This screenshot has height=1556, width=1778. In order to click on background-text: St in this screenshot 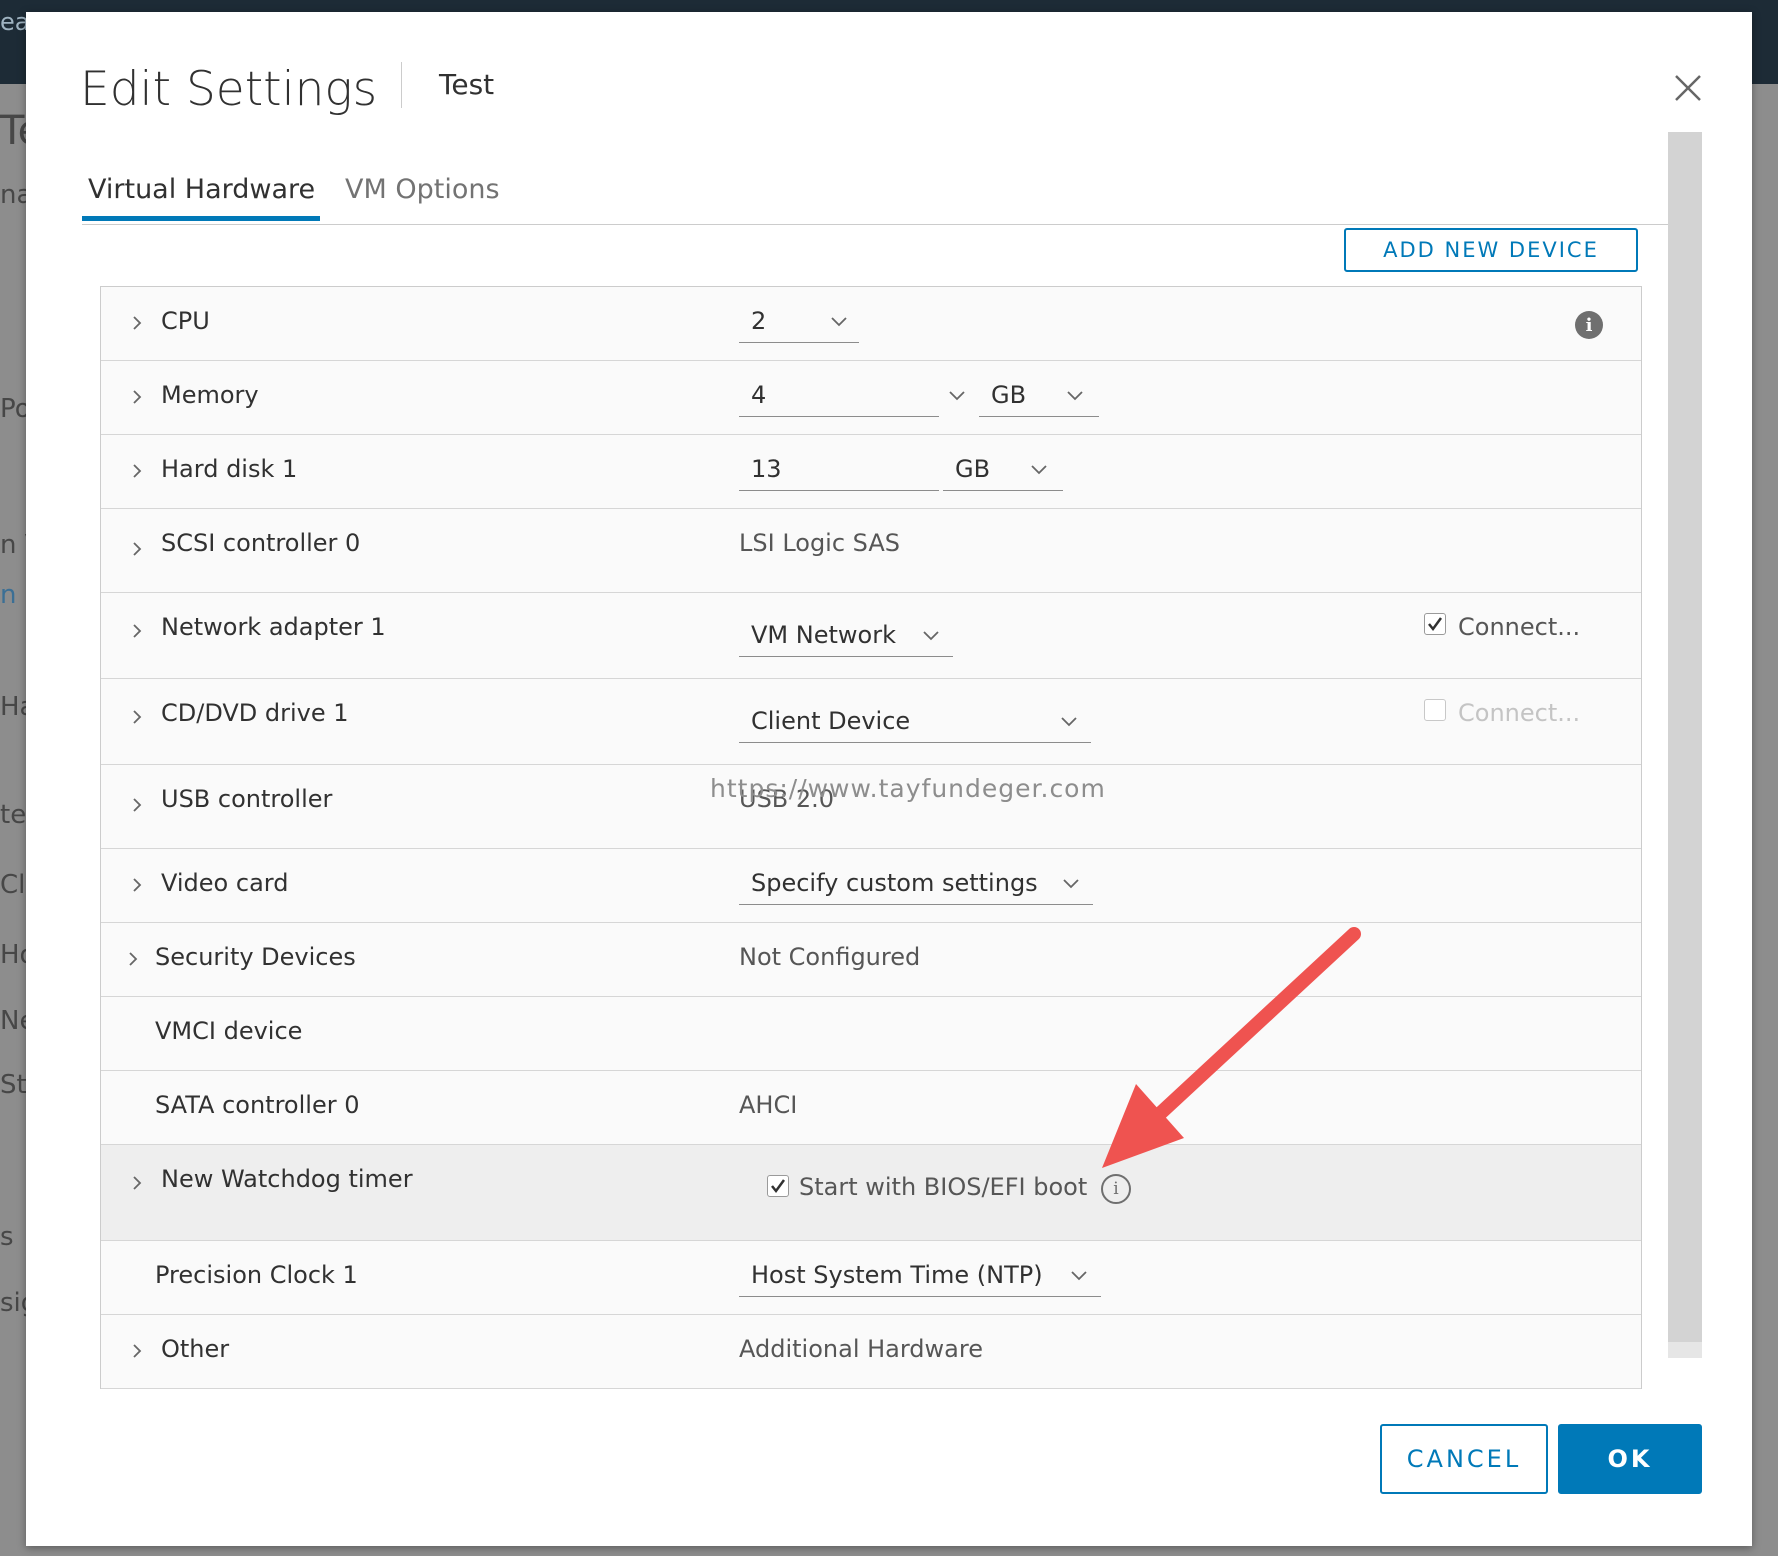, I will do `click(13, 1085)`.